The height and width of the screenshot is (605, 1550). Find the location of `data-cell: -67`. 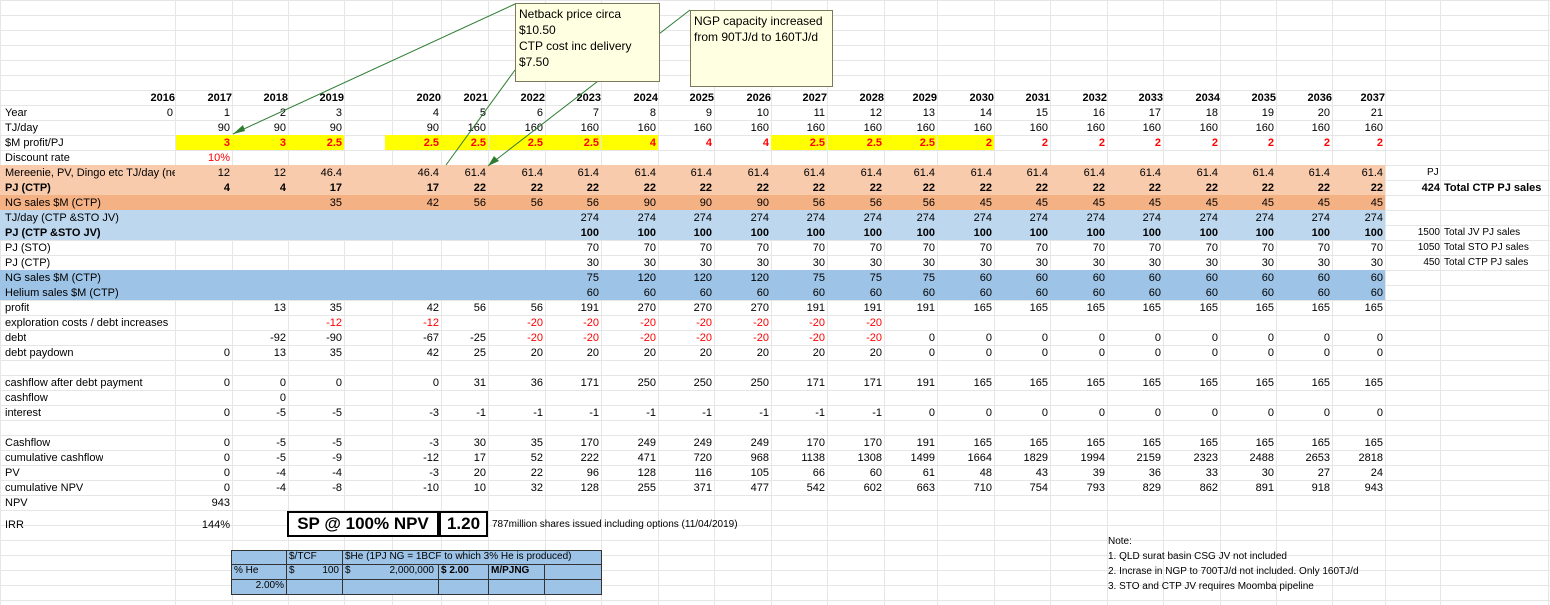

data-cell: -67 is located at coordinates (413, 338).